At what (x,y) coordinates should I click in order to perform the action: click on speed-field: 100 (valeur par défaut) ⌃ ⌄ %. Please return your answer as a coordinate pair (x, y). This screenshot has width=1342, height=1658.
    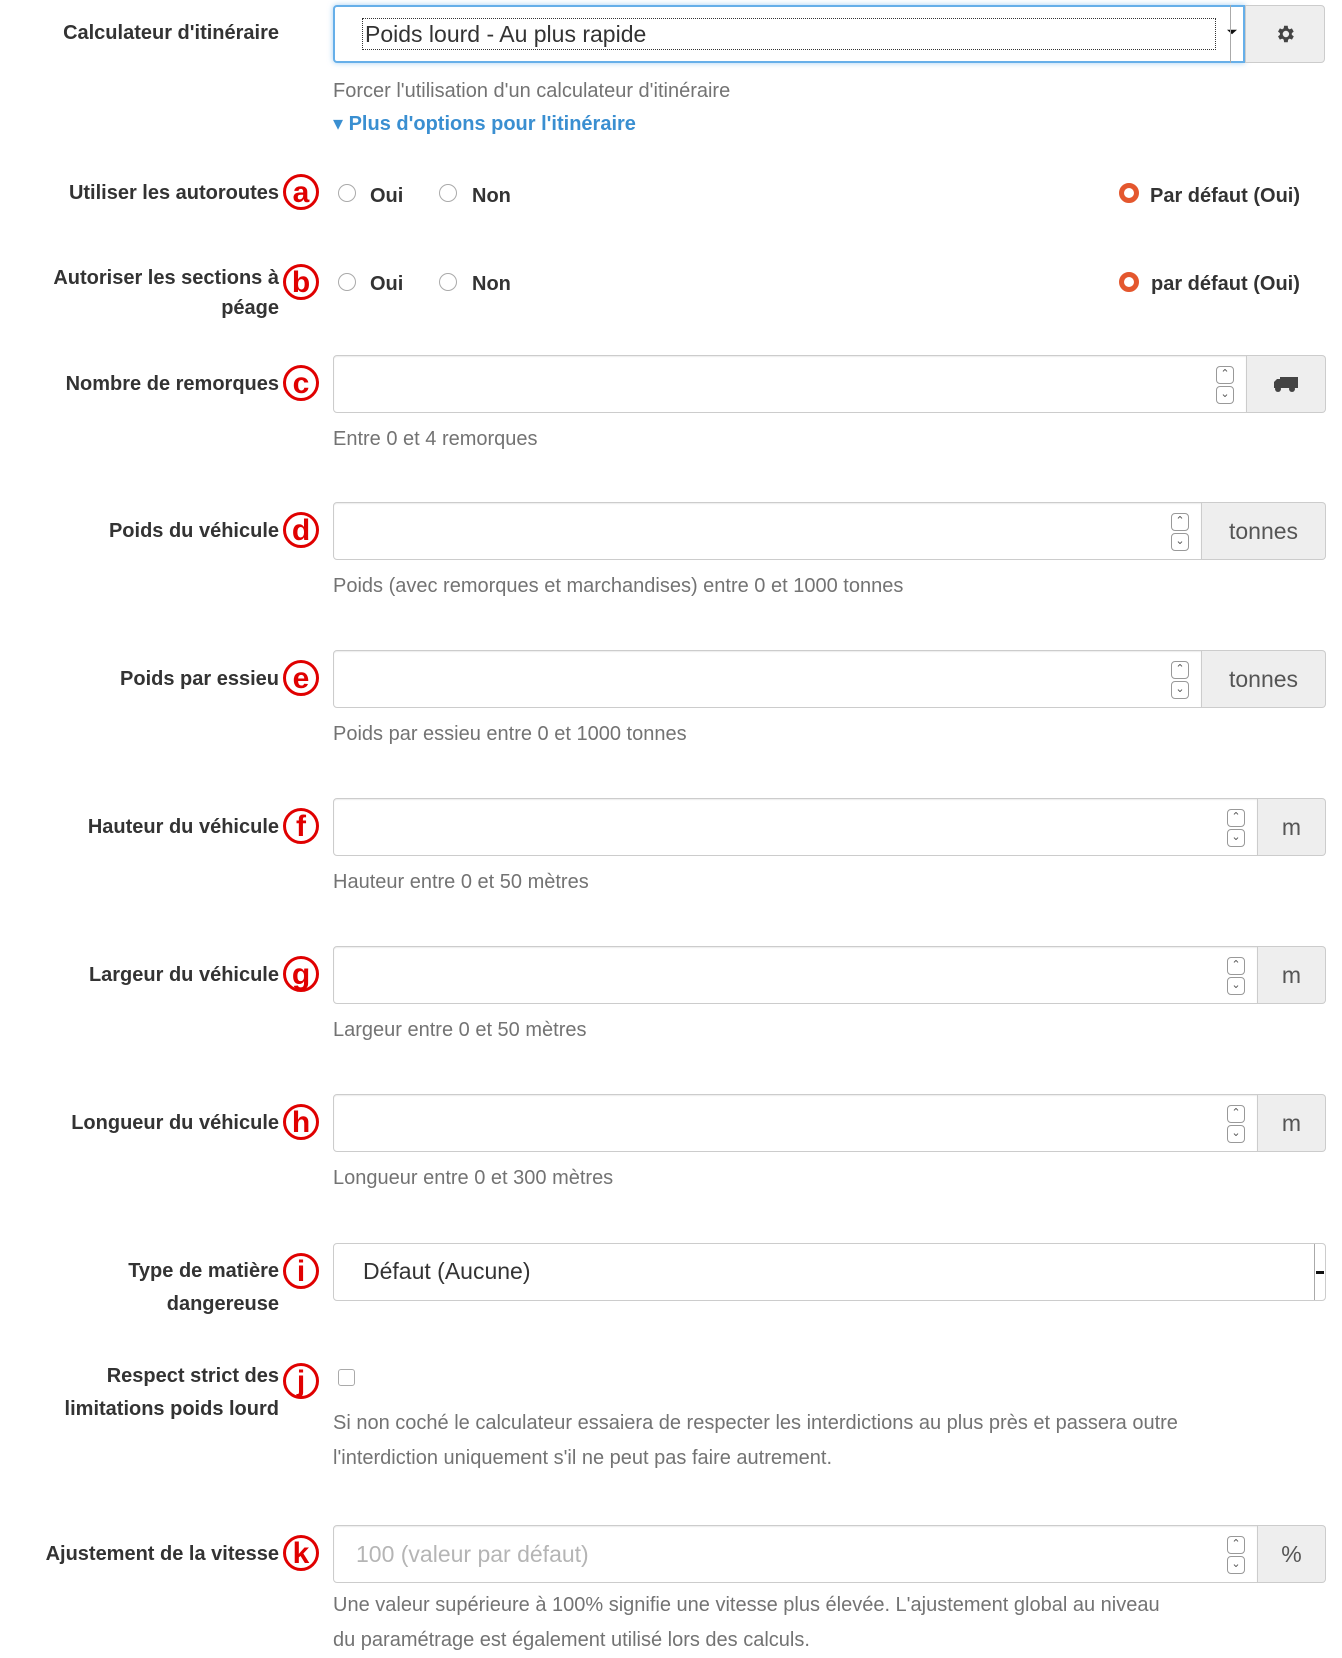
    Looking at the image, I should click on (829, 1554).